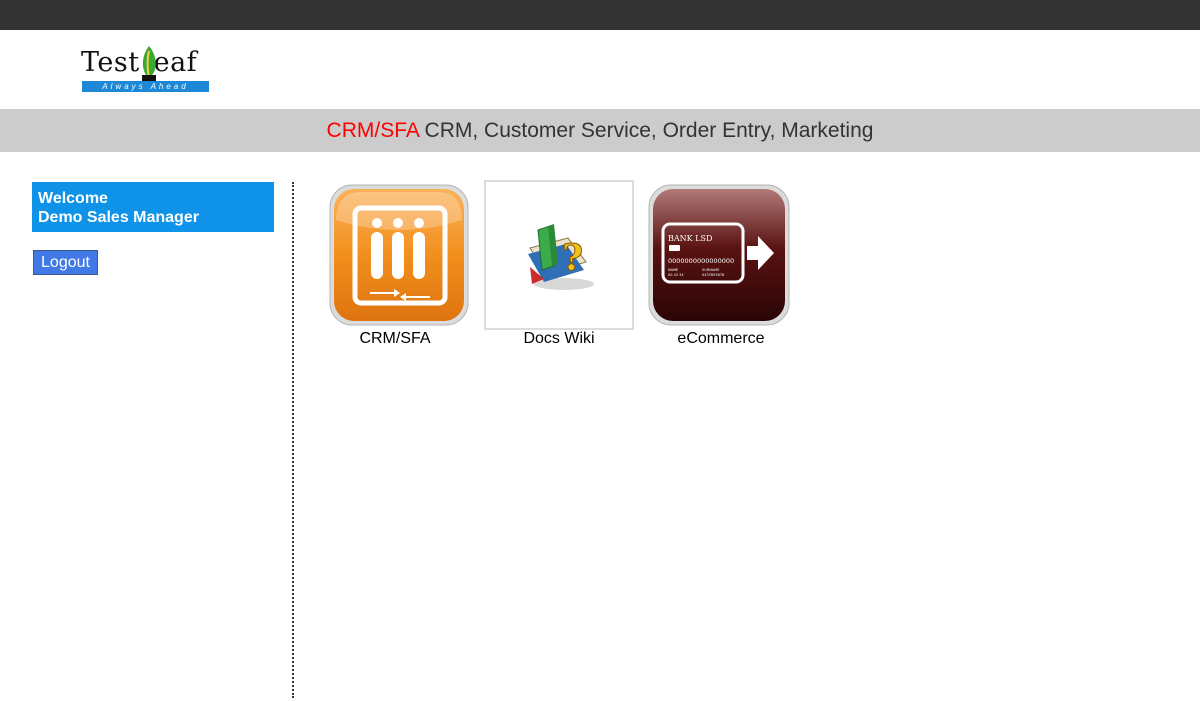 This screenshot has width=1200, height=701. What do you see at coordinates (701, 261) in the screenshot?
I see `card-number-text: 0000000000000000` at bounding box center [701, 261].